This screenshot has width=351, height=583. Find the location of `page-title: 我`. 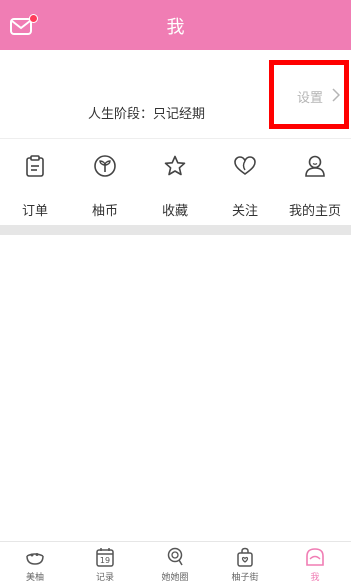

page-title: 我 is located at coordinates (175, 27).